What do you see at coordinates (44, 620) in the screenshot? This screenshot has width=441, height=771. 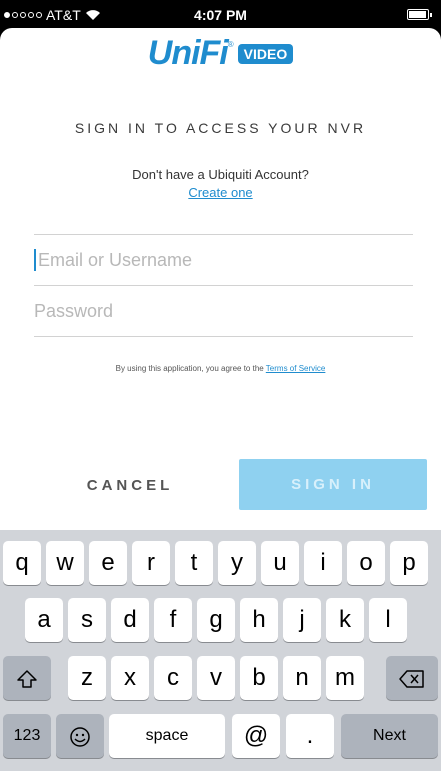 I see `key-a: a` at bounding box center [44, 620].